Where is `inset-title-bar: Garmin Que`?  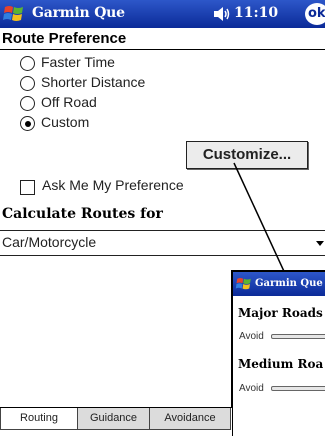
inset-title-bar: Garmin Que is located at coordinates (279, 284).